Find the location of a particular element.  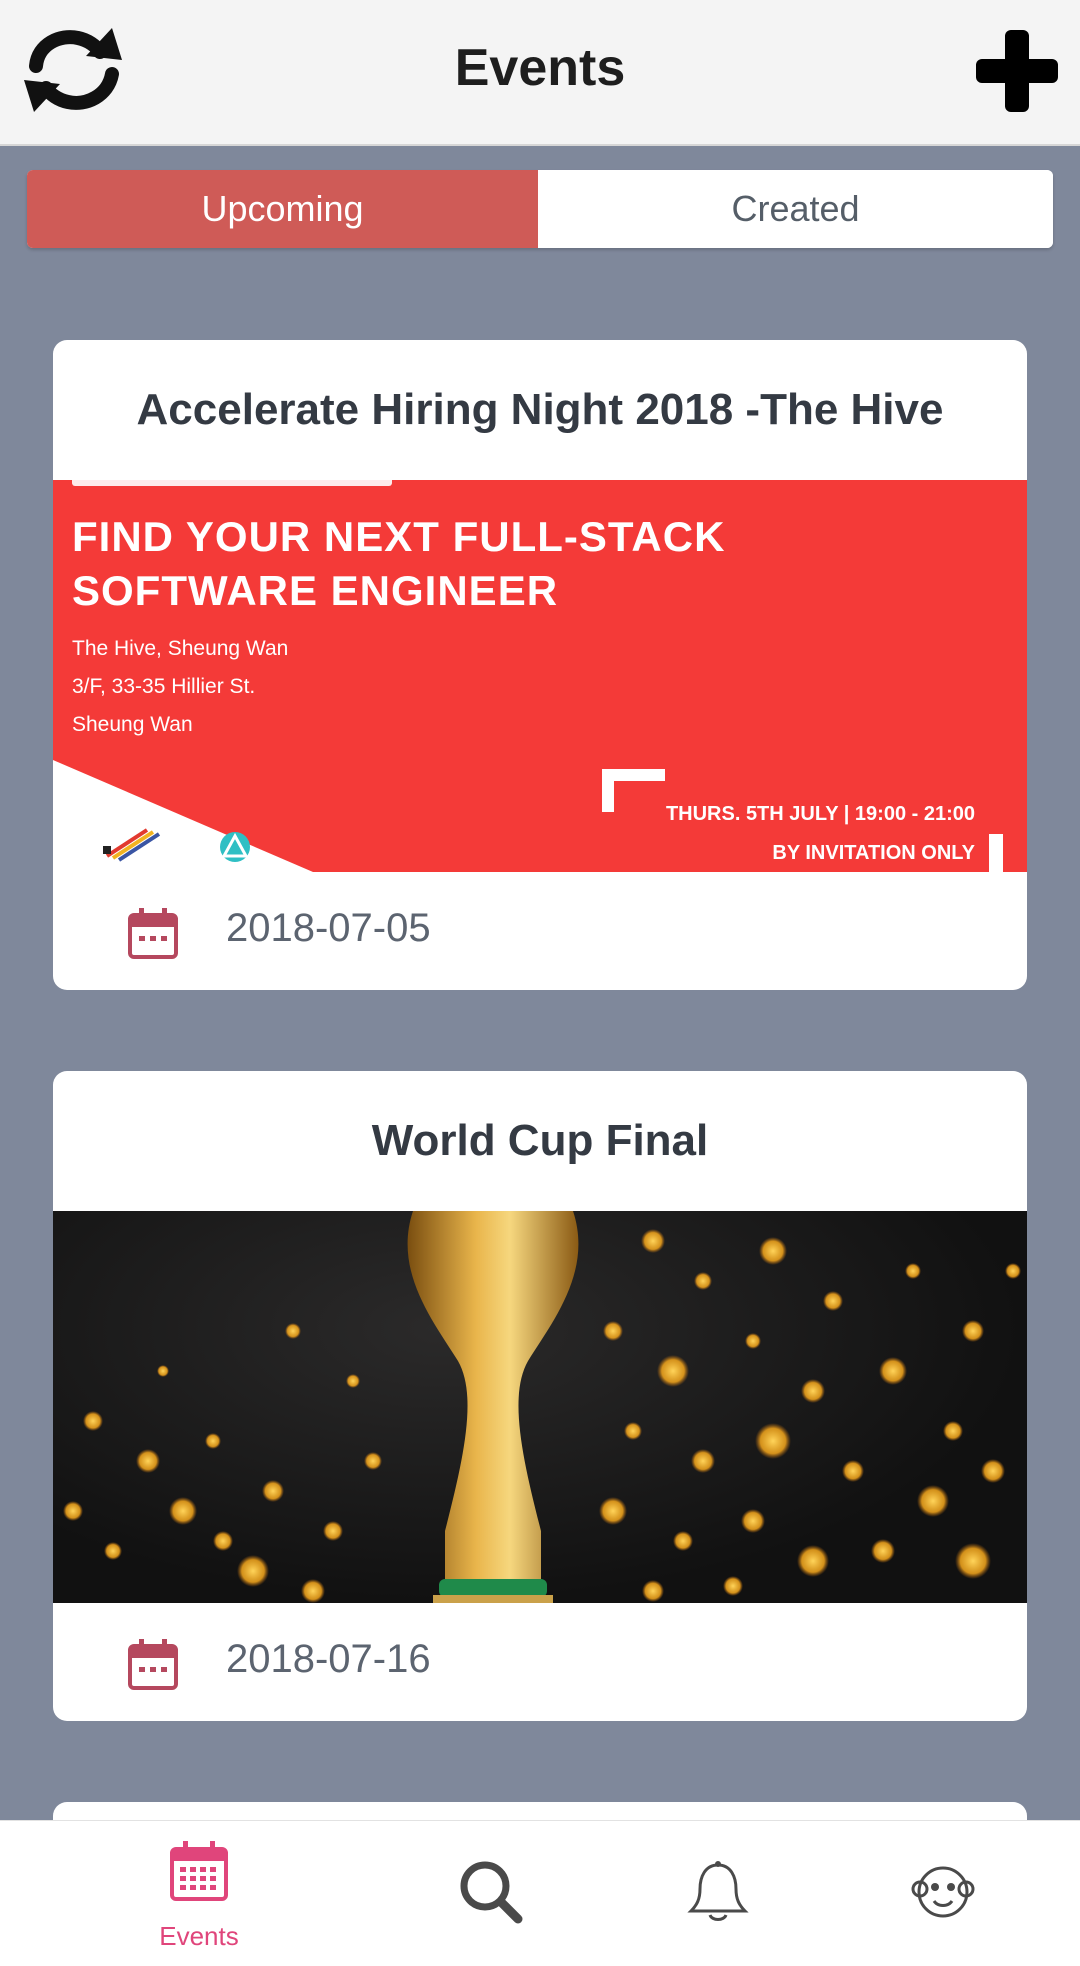

sponsor-logo-icon is located at coordinates (132, 845).